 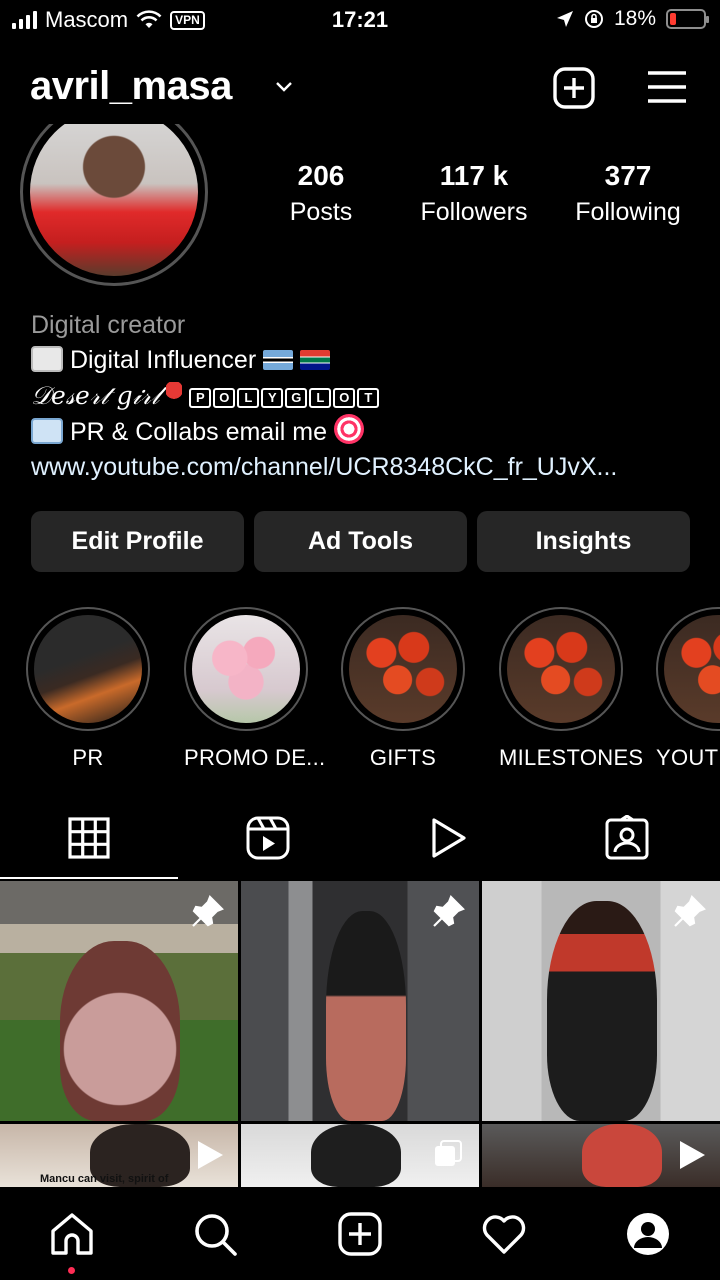 What do you see at coordinates (278, 360) in the screenshot?
I see `botswana-flag-icon` at bounding box center [278, 360].